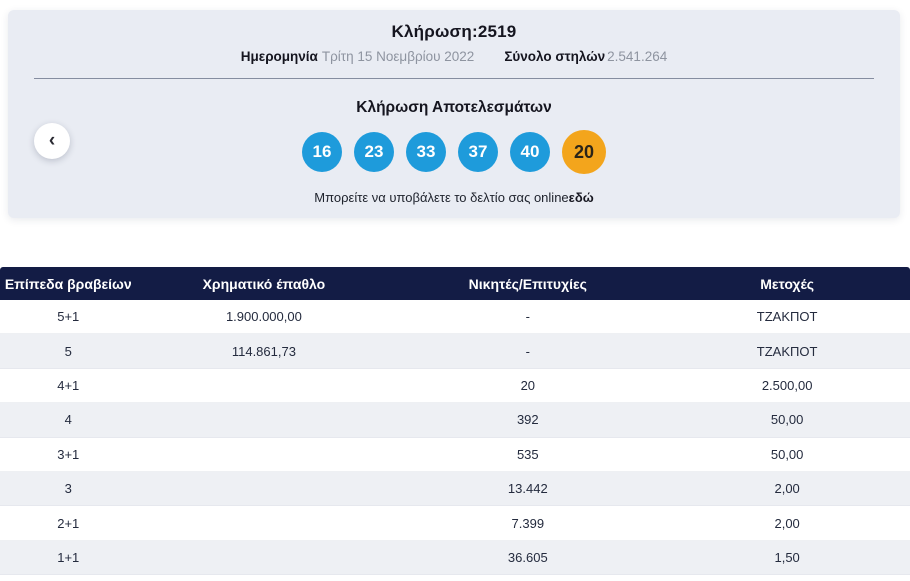 The width and height of the screenshot is (910, 581). What do you see at coordinates (787, 385) in the screenshot?
I see `shares-cell: 2.500,00` at bounding box center [787, 385].